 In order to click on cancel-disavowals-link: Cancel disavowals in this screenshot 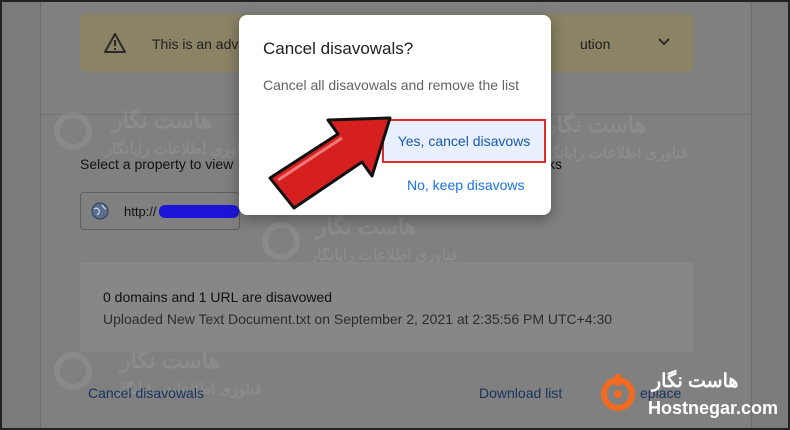, I will do `click(146, 393)`.